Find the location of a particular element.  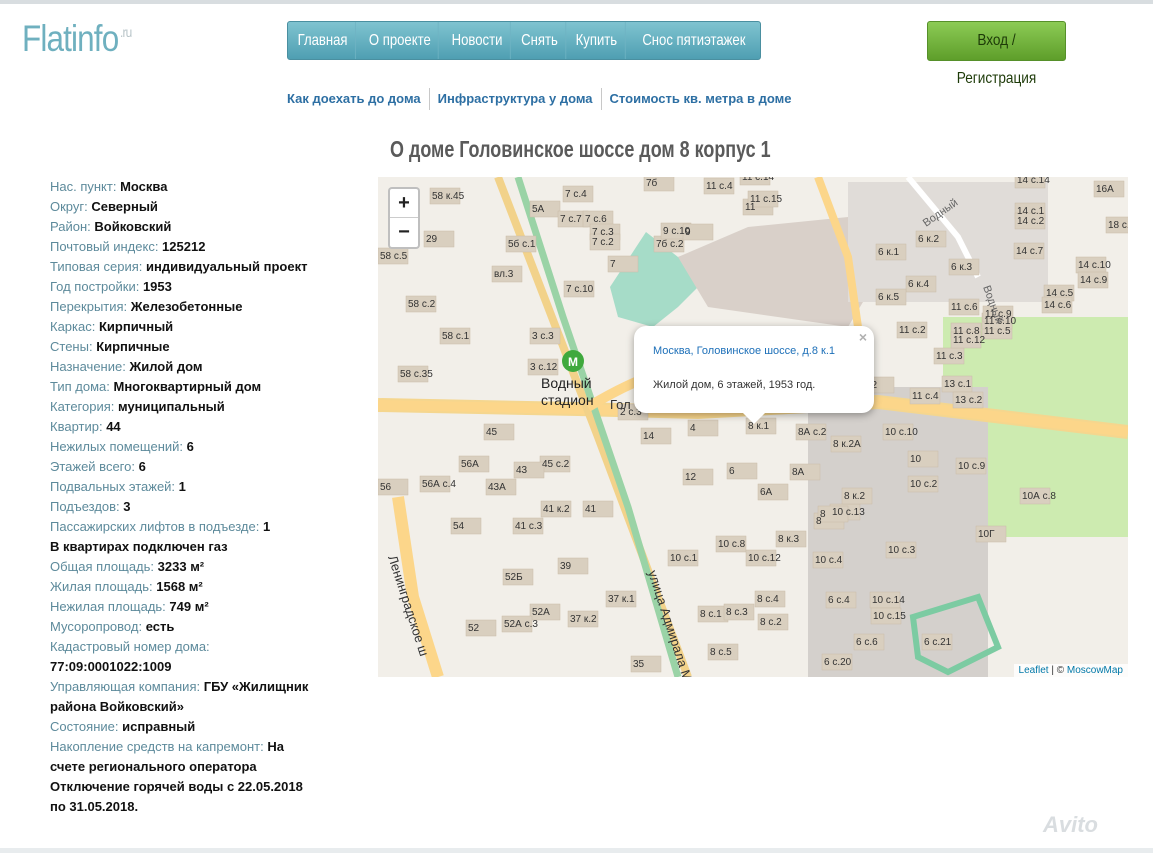

zoom-out-button: − is located at coordinates (404, 232).